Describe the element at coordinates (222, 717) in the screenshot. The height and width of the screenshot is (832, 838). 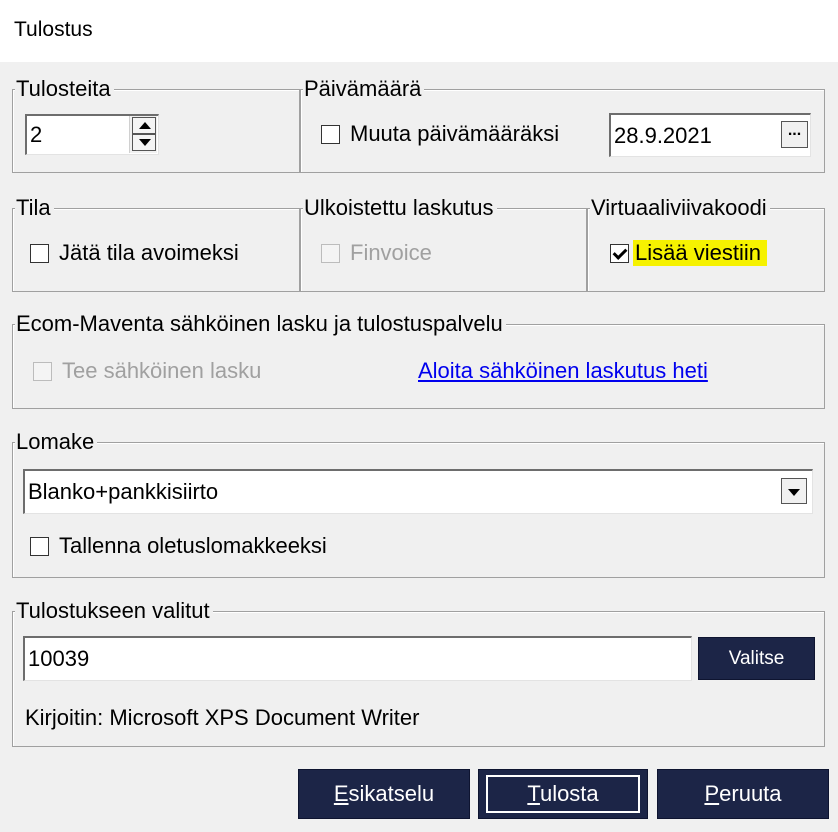
I see `printer-info: Kirjoitin: Microsoft XPS Document Writer` at that location.